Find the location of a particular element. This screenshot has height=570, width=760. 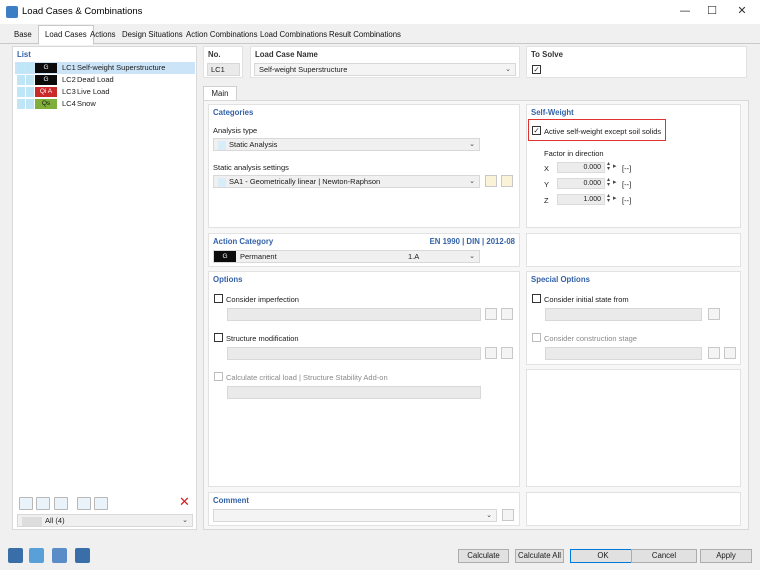

settings-icon is located at coordinates (59, 555).